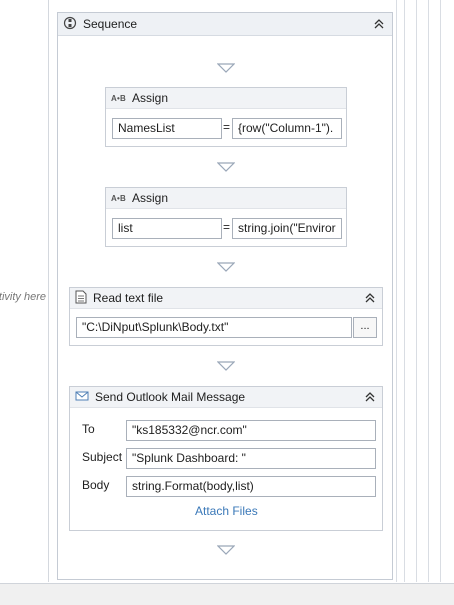  What do you see at coordinates (251, 486) in the screenshot?
I see `body-field: string.Format(body,list)` at bounding box center [251, 486].